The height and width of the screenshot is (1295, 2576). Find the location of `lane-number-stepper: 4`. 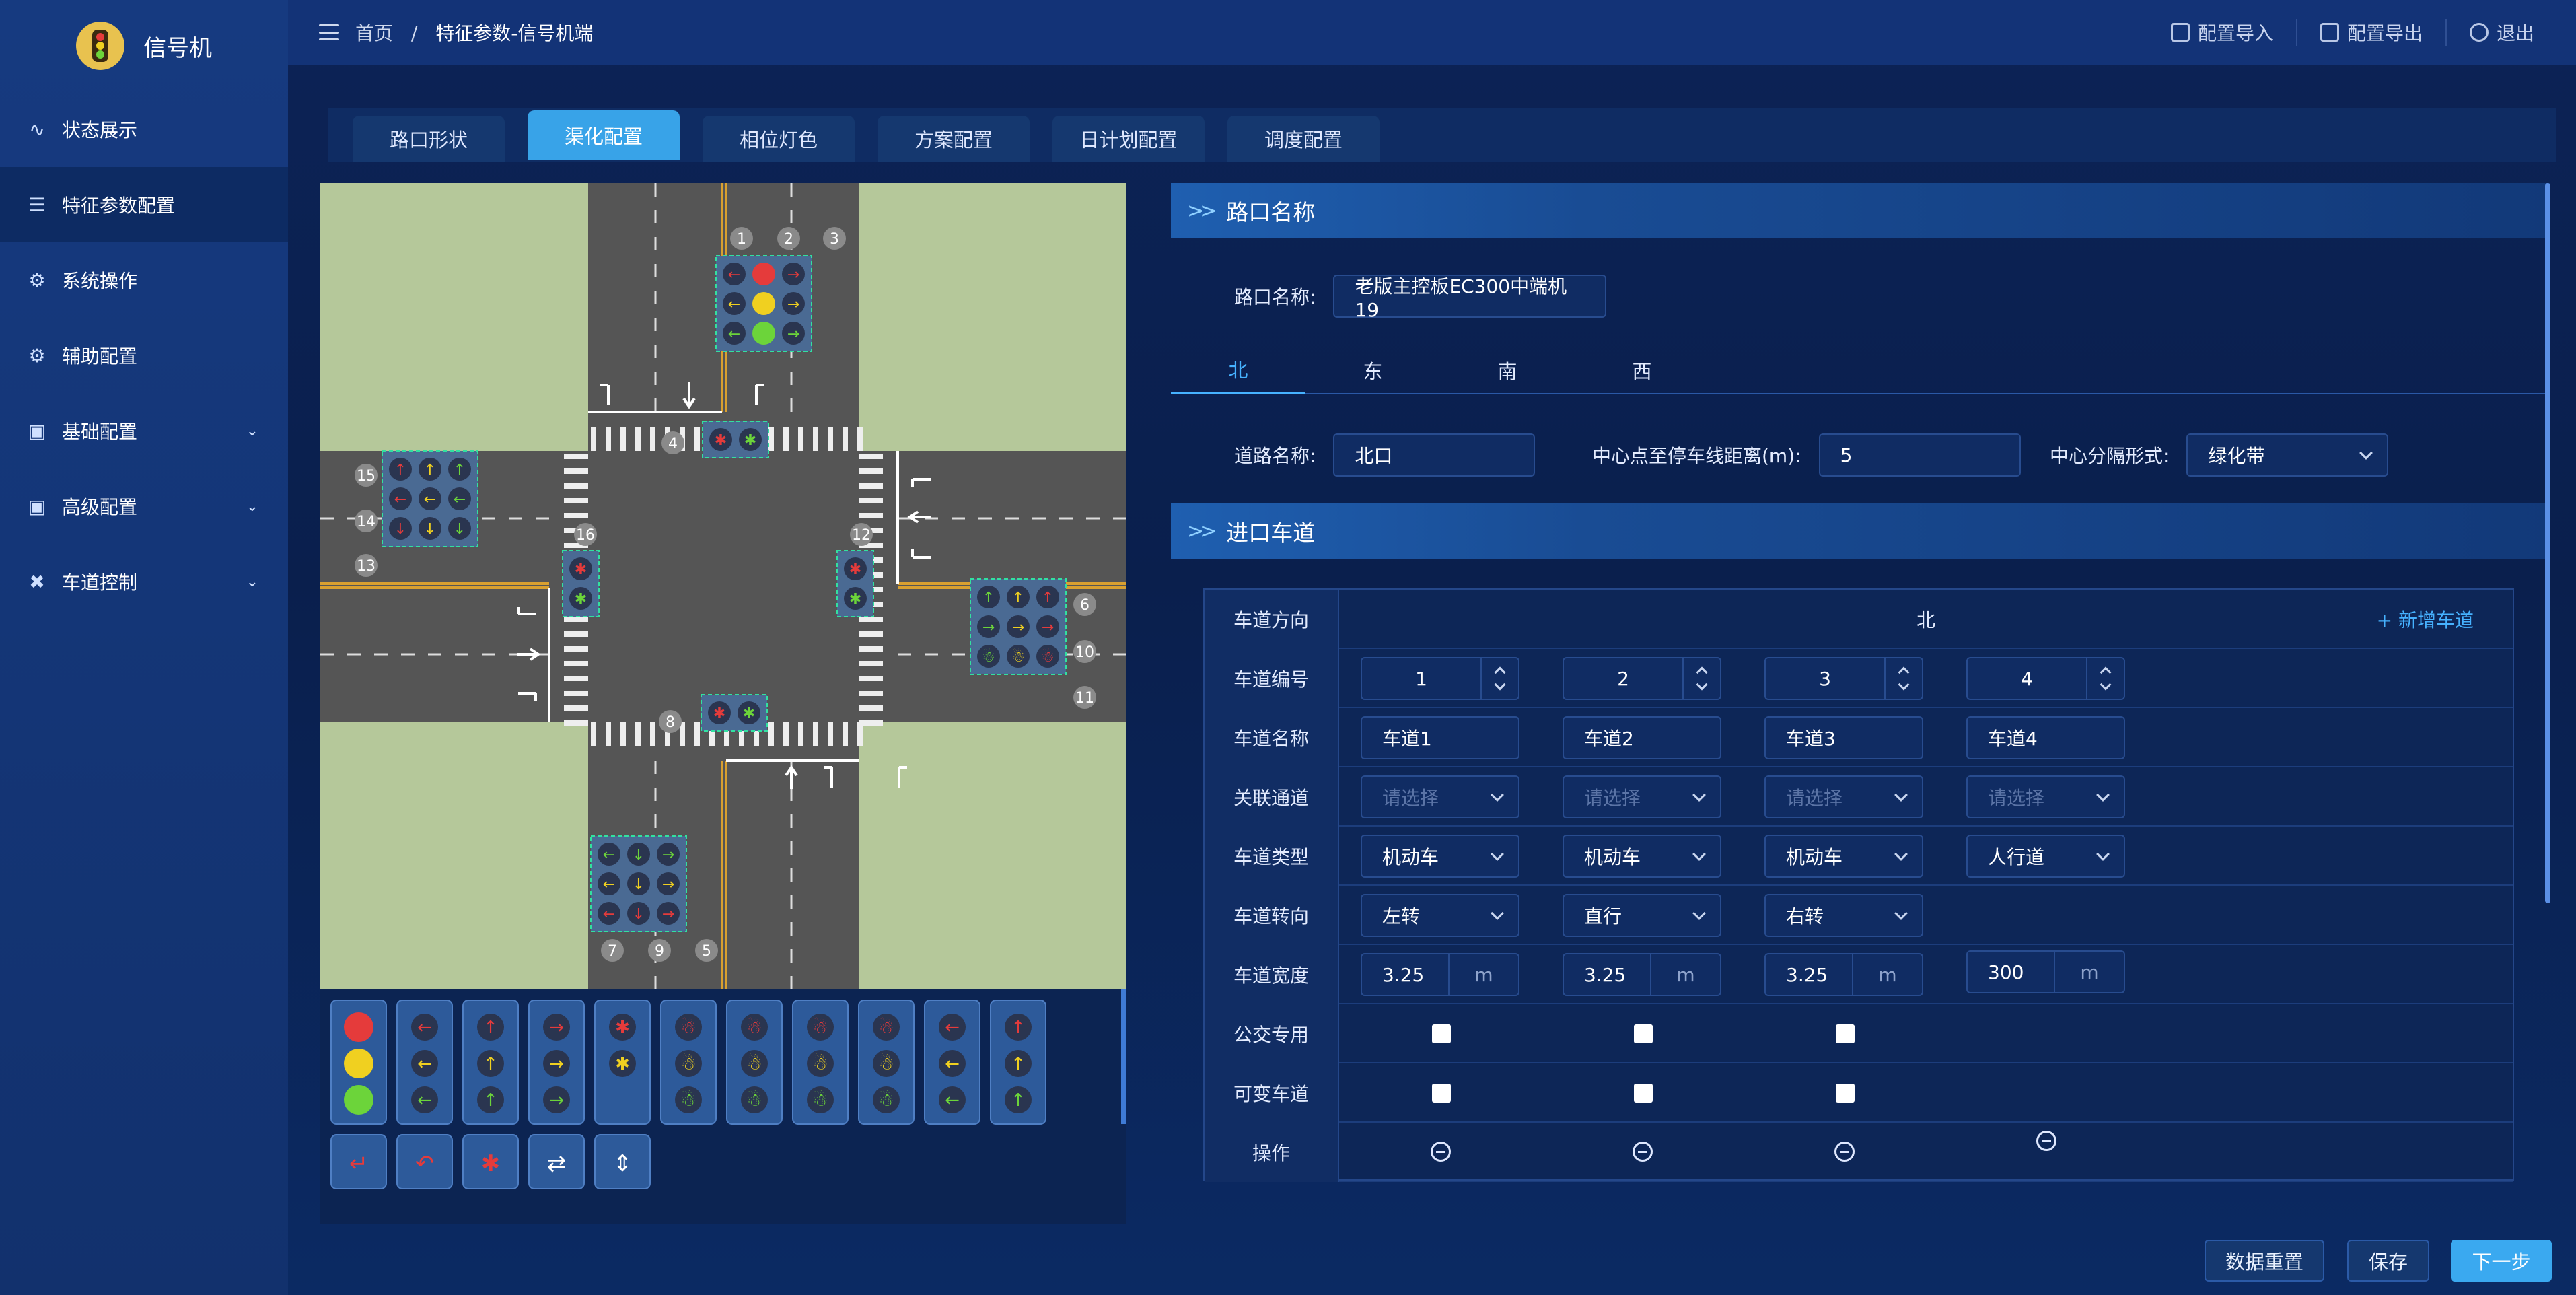

lane-number-stepper: 4 is located at coordinates (2045, 679).